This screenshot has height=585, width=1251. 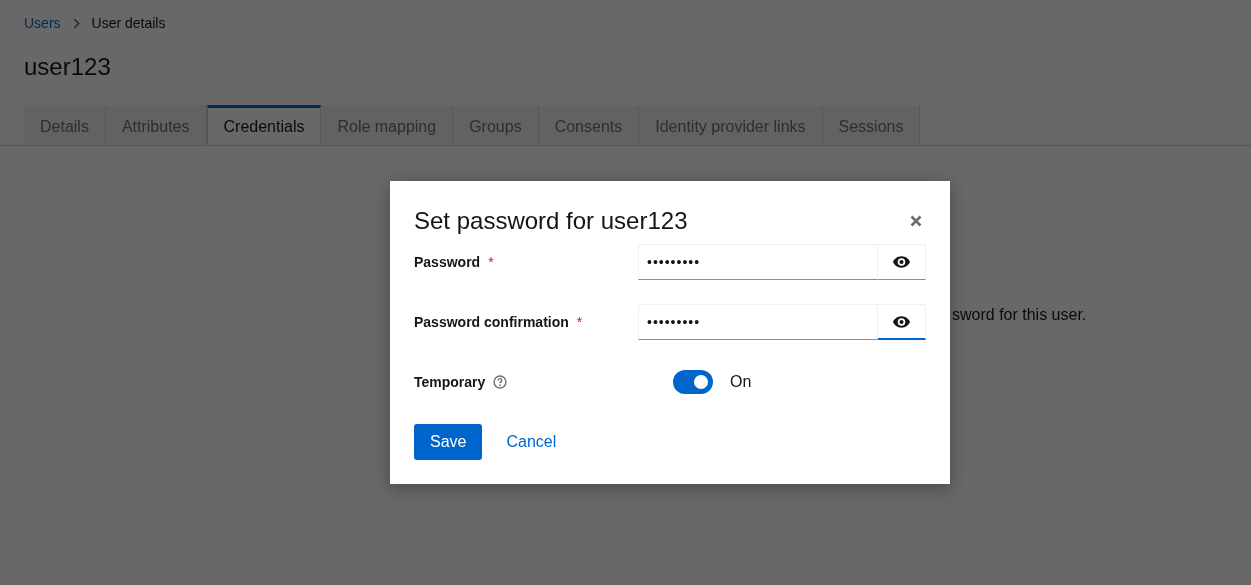 I want to click on dialog-title: Set password for user123, so click(x=551, y=221).